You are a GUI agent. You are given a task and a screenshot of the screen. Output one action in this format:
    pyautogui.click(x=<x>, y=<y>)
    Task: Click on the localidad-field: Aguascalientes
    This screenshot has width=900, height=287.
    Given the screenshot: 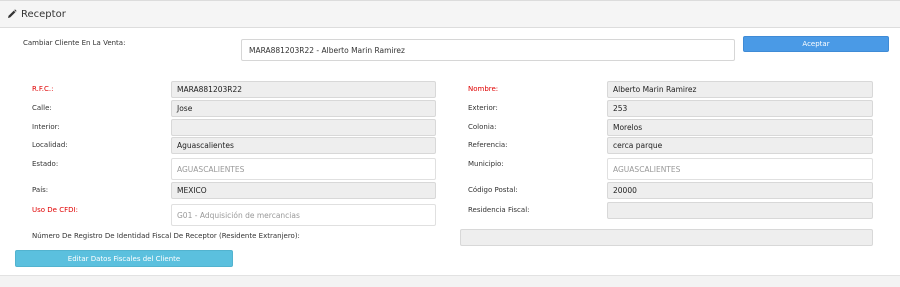 What is the action you would take?
    pyautogui.click(x=303, y=145)
    